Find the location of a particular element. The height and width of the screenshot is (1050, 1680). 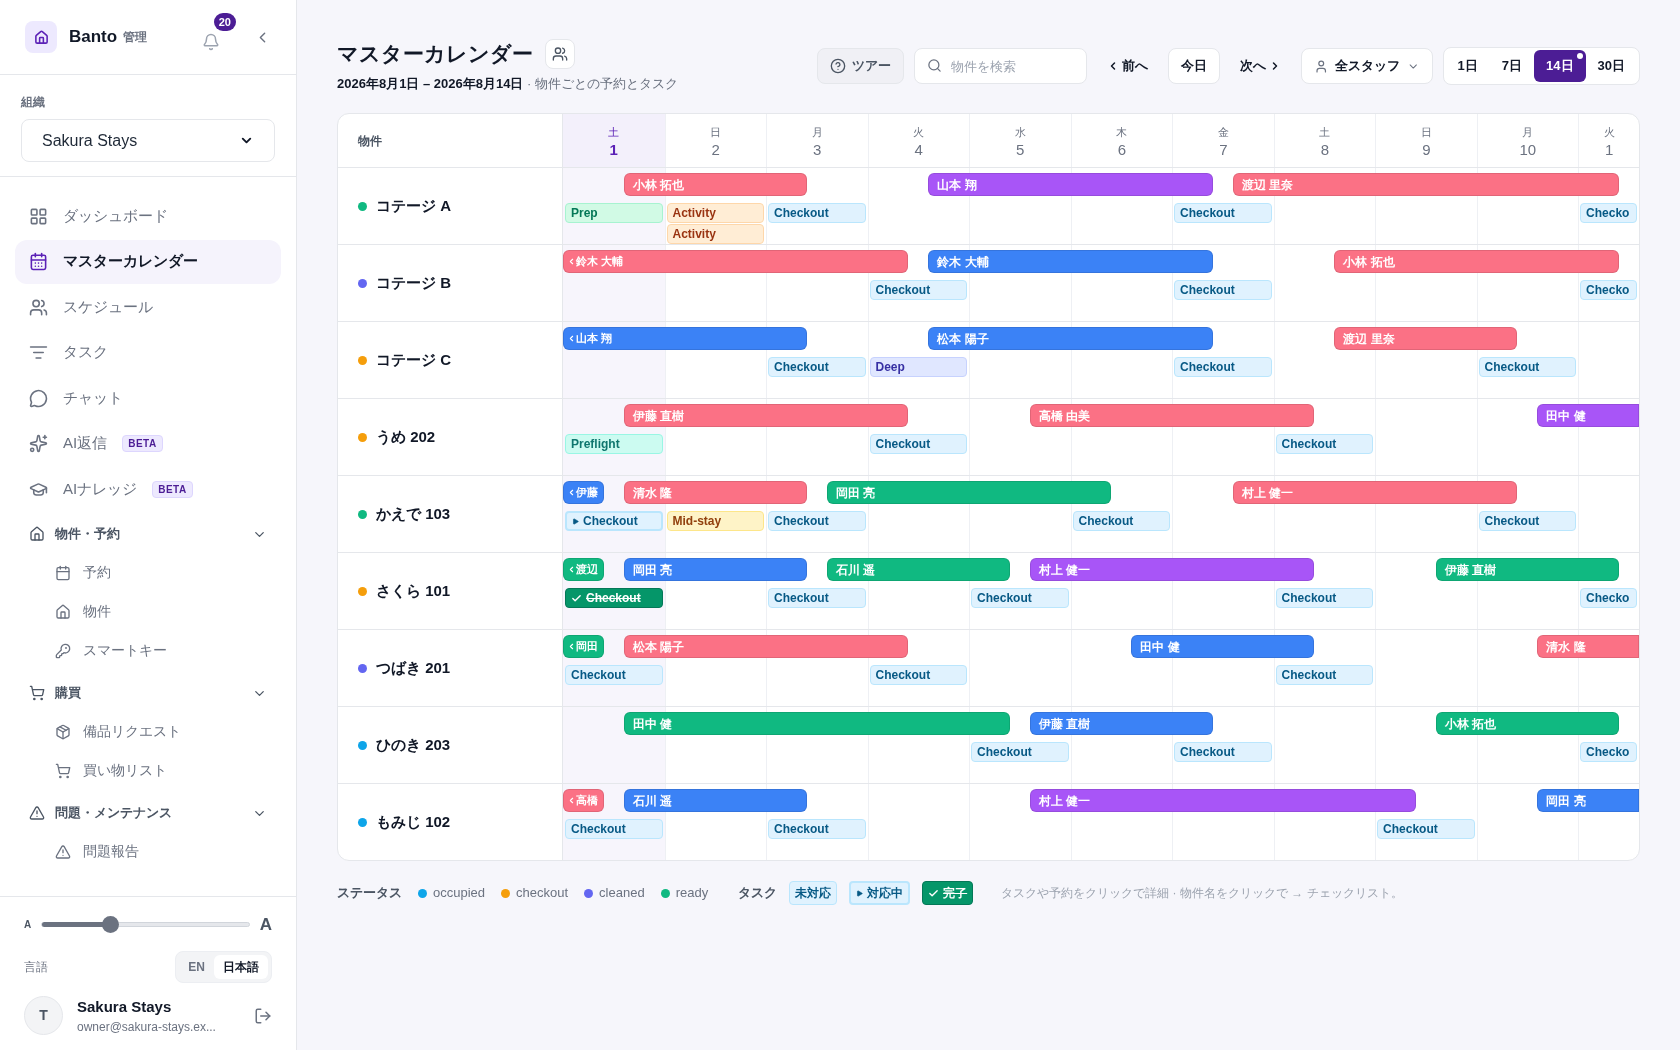

search-field: 物件を検索 is located at coordinates (1000, 66).